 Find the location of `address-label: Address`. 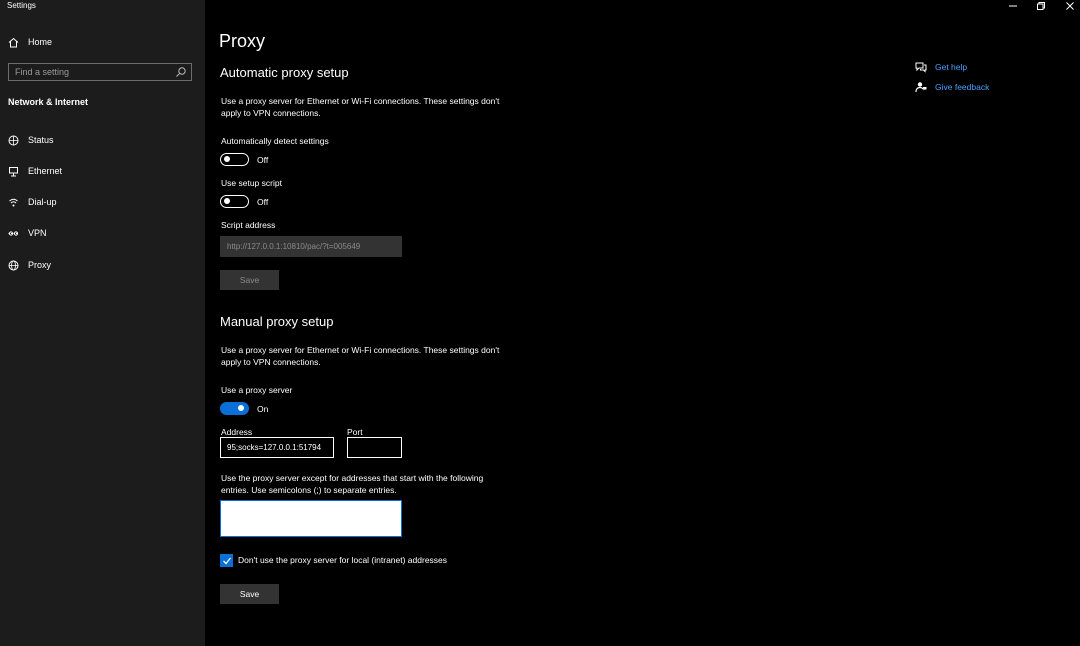

address-label: Address is located at coordinates (237, 432).